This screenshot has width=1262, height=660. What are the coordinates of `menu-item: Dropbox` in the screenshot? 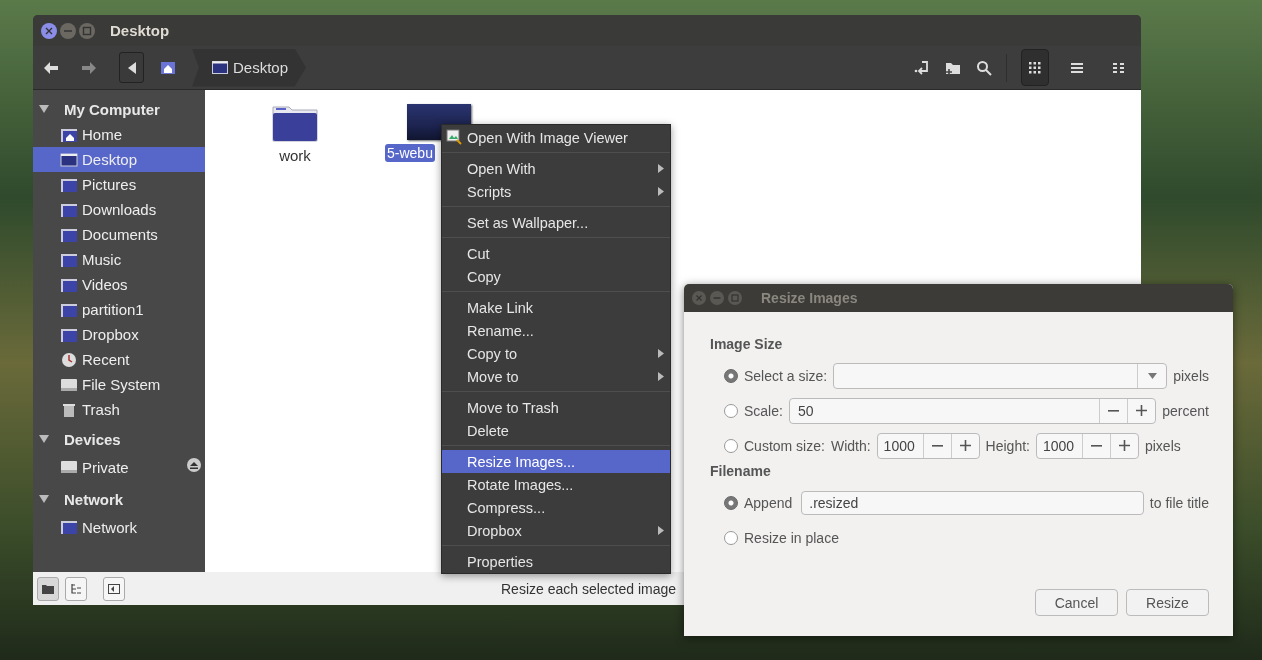 It's located at (556, 530).